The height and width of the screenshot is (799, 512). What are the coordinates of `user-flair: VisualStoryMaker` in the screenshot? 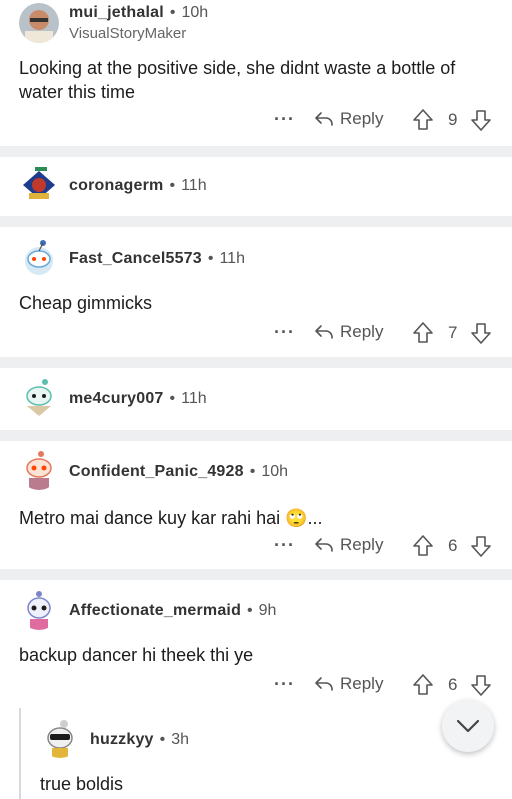 It's located at (128, 33).